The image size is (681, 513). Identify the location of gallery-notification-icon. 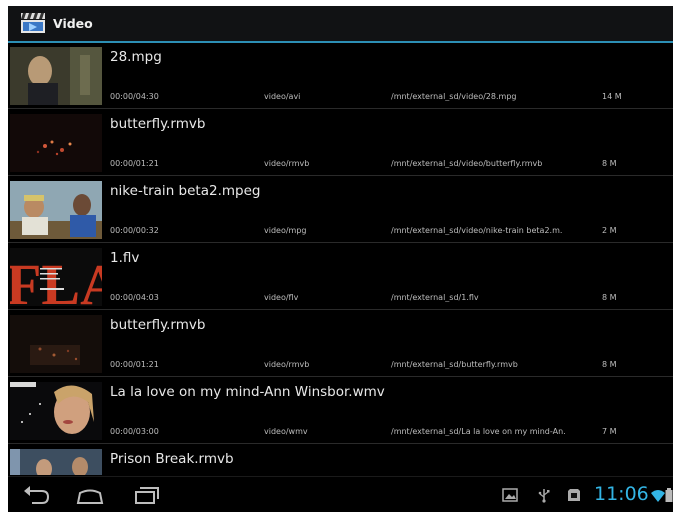
(510, 495).